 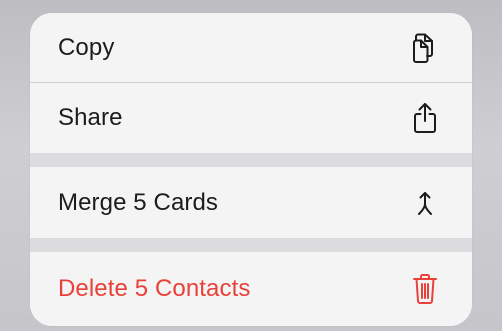 I want to click on share-icon, so click(x=425, y=118).